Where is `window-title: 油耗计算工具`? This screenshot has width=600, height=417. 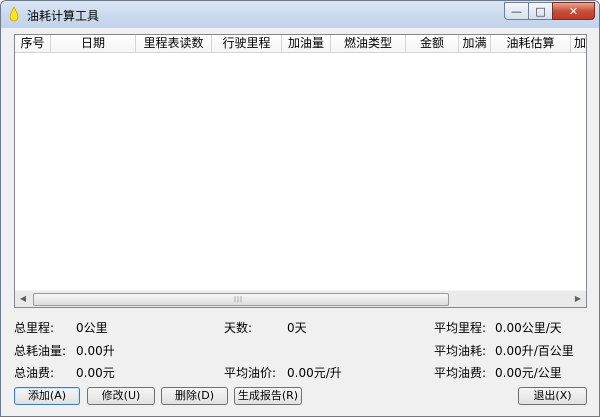
window-title: 油耗计算工具 is located at coordinates (63, 16).